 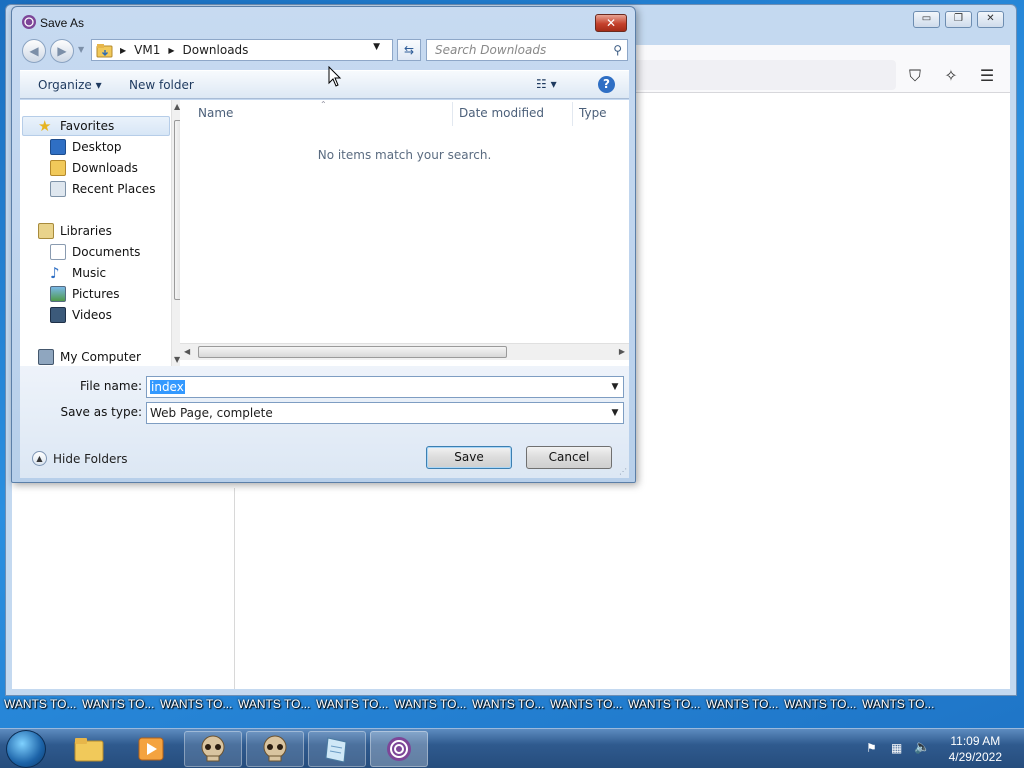 What do you see at coordinates (87, 126) in the screenshot?
I see `nav-favorites-label: Favorites` at bounding box center [87, 126].